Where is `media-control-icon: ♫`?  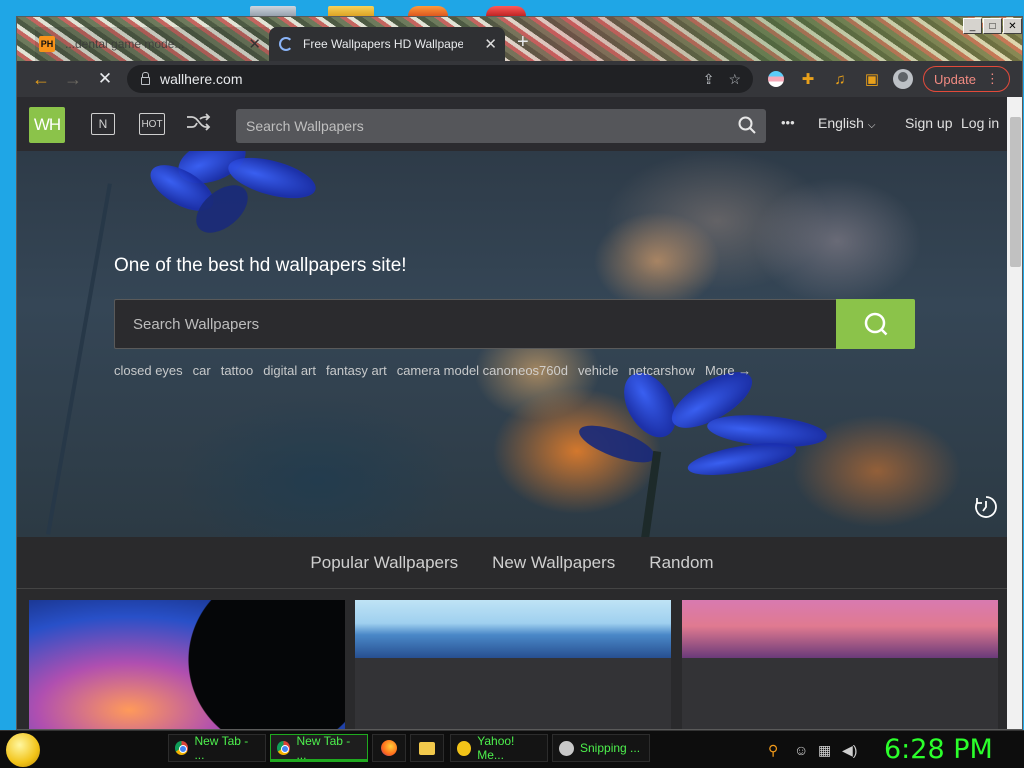
media-control-icon: ♫ is located at coordinates (840, 79).